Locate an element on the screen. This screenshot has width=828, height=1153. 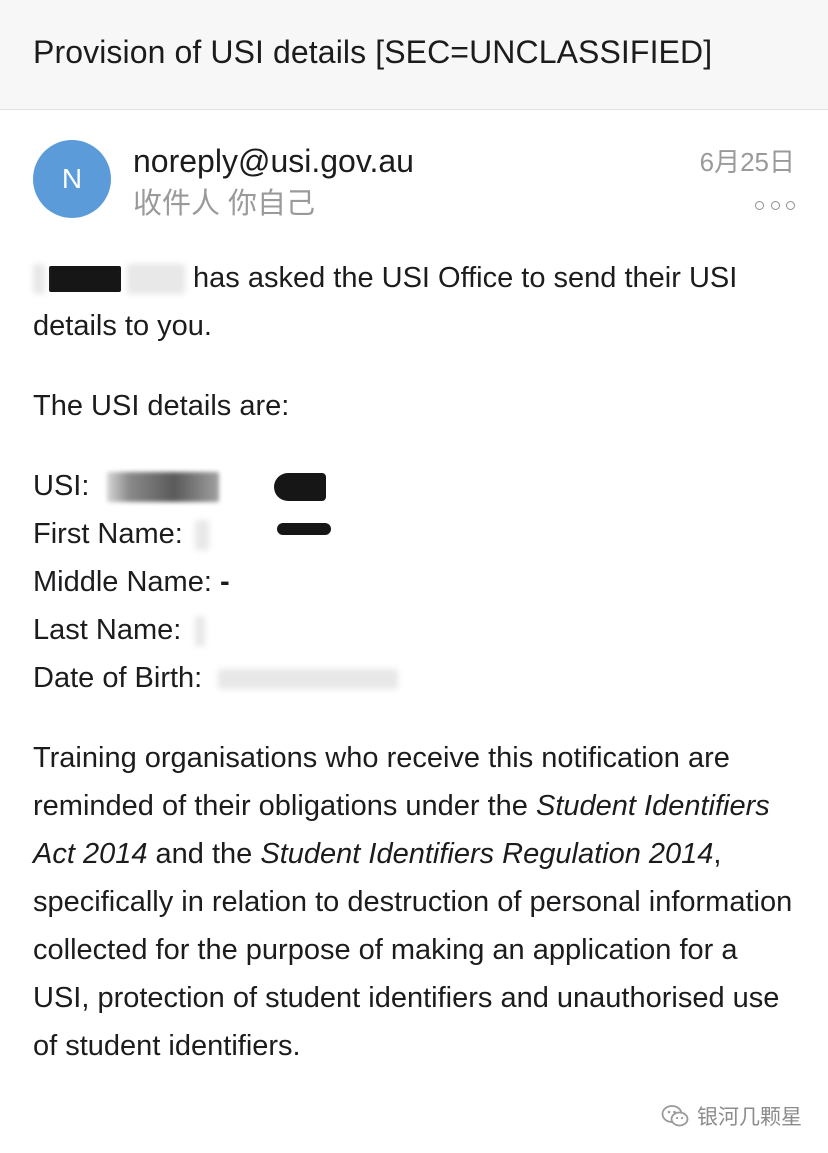
field-value: - is located at coordinates (224, 582).